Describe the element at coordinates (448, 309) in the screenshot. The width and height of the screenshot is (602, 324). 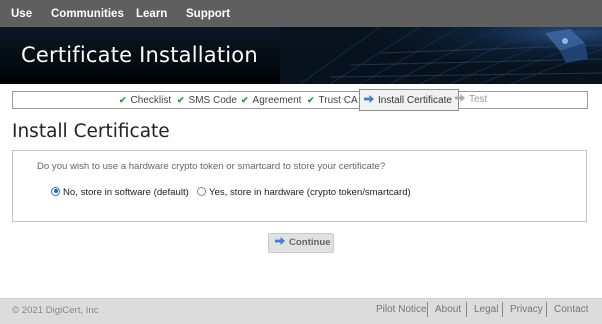
I see `footer-link-about: About` at that location.